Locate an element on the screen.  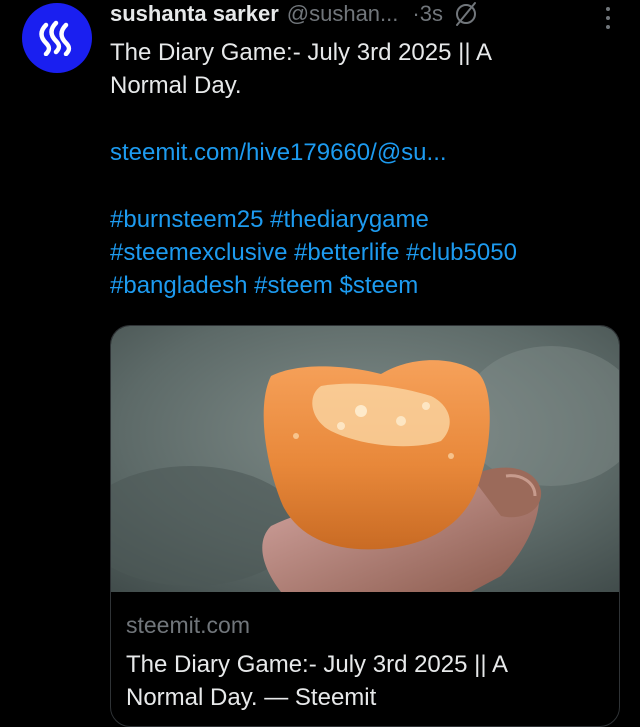
steem-logo-icon is located at coordinates (55, 38).